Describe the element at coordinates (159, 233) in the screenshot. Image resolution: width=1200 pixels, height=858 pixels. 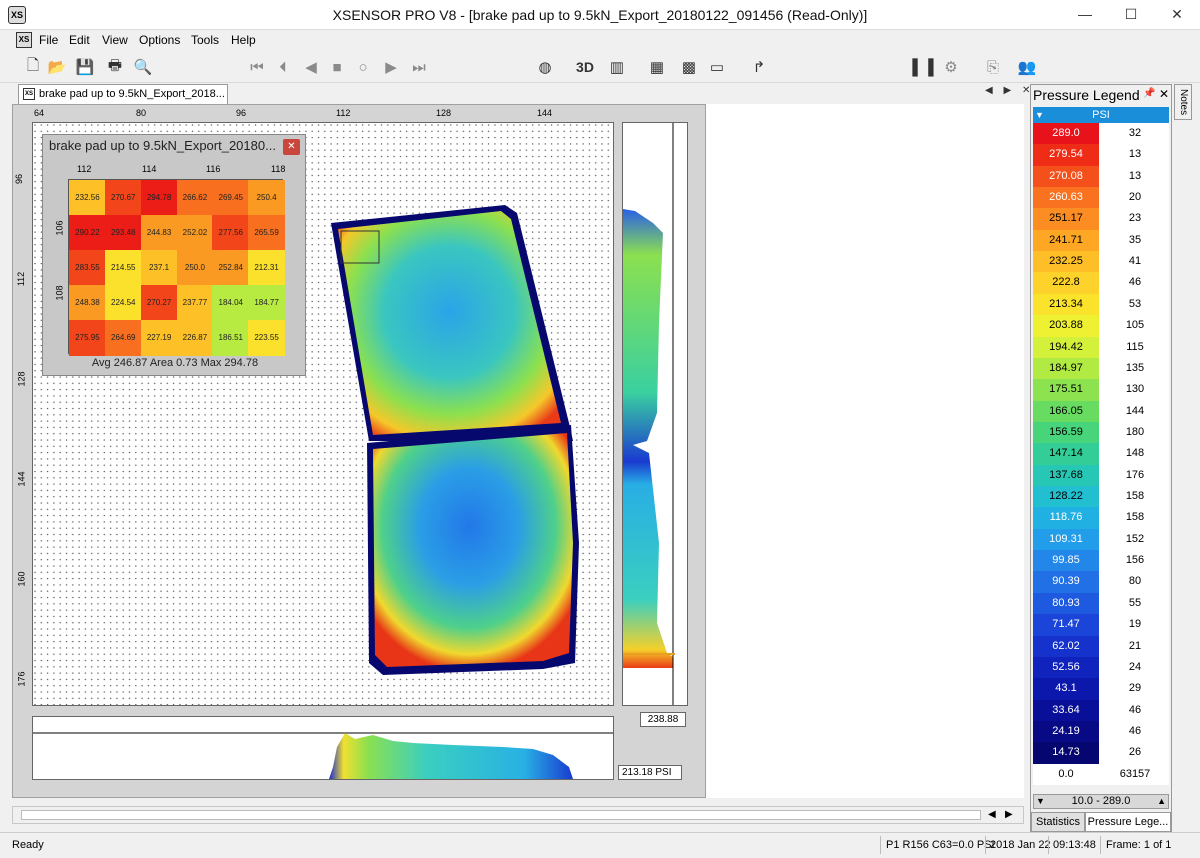
I see `popup-value-cell: 244.83` at that location.